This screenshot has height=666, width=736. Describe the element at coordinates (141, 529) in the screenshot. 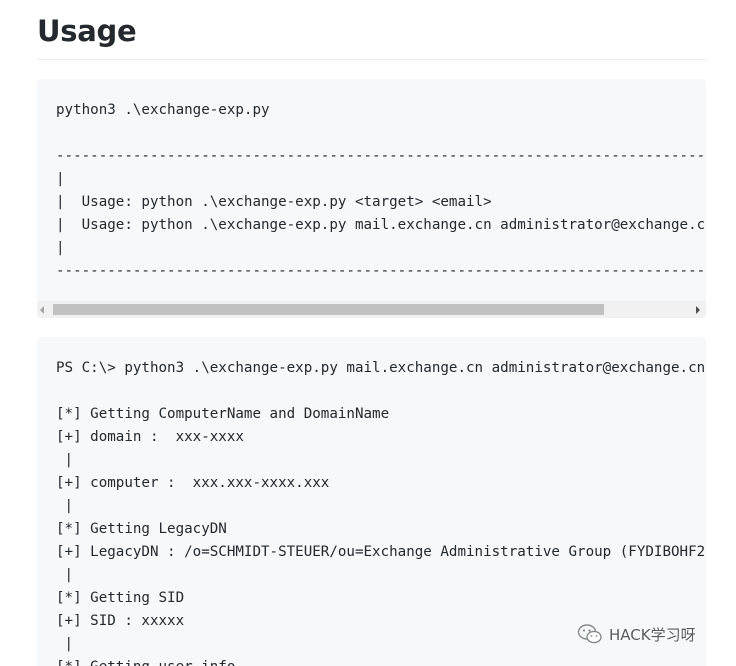

I see `code-line: [*] Getting LegacyDN` at that location.